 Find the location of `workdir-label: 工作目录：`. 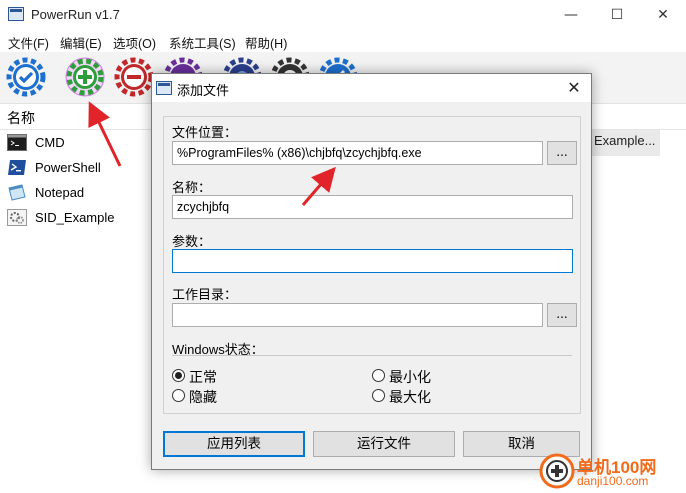

workdir-label: 工作目录： is located at coordinates (205, 294).